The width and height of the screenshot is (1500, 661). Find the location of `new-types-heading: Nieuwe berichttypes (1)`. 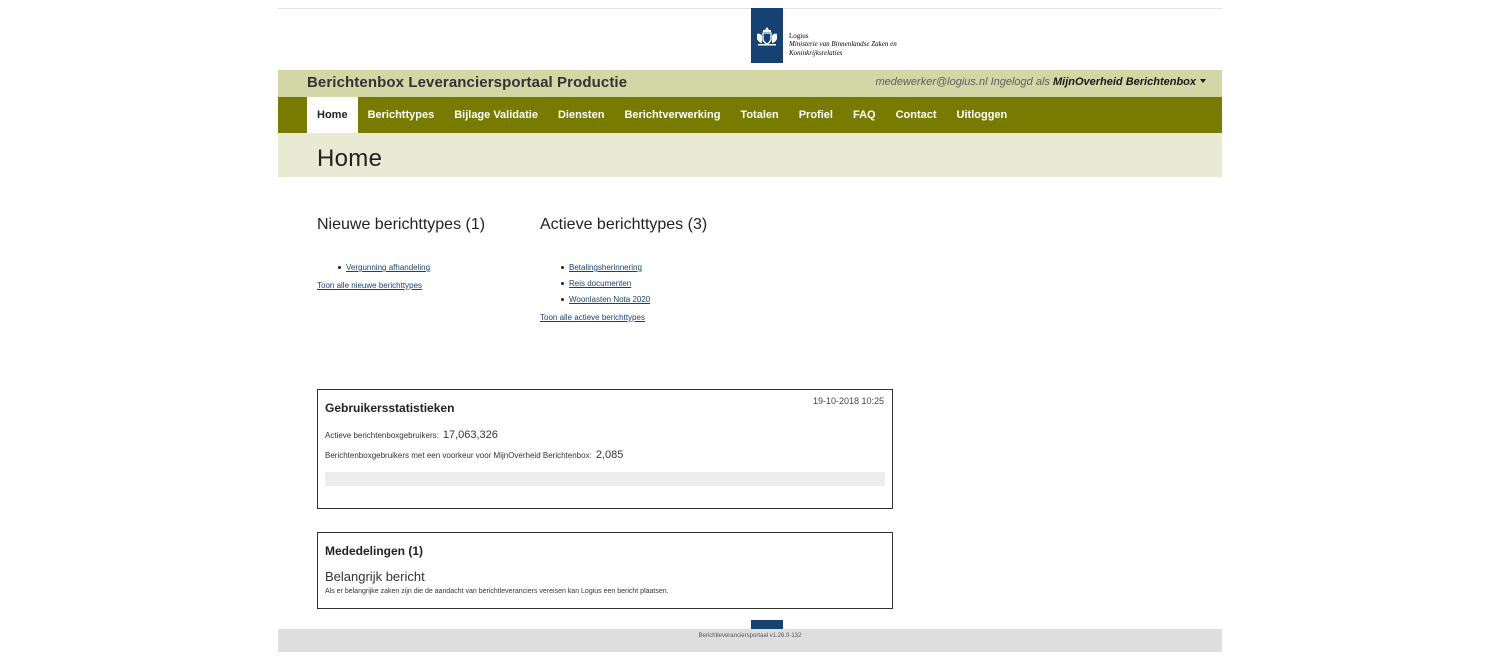

new-types-heading: Nieuwe berichttypes (1) is located at coordinates (401, 224).